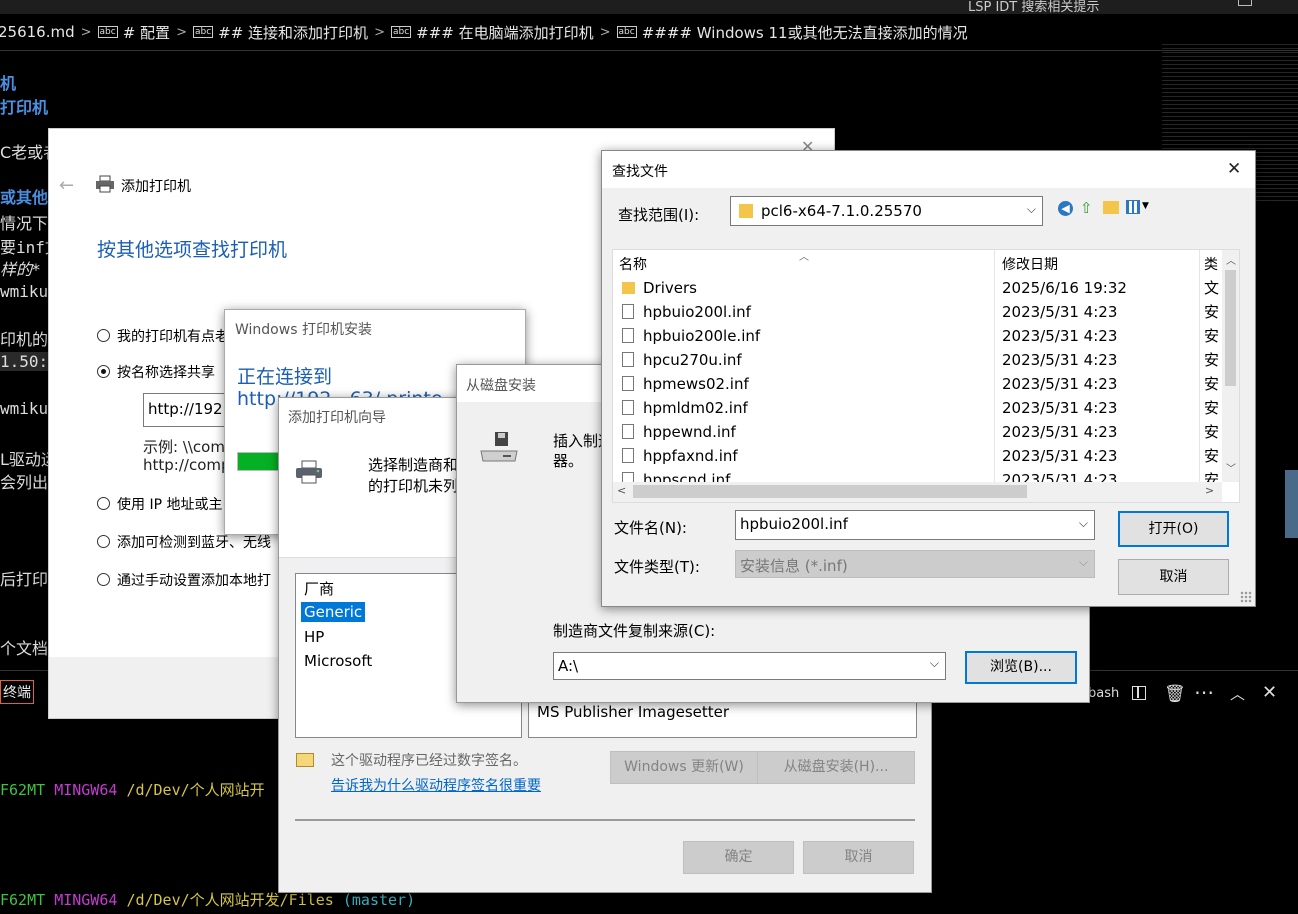 This screenshot has height=914, width=1298. What do you see at coordinates (917, 312) in the screenshot?
I see `file-row: hpbuio200l.inf 2023/5/31 4:23 安` at bounding box center [917, 312].